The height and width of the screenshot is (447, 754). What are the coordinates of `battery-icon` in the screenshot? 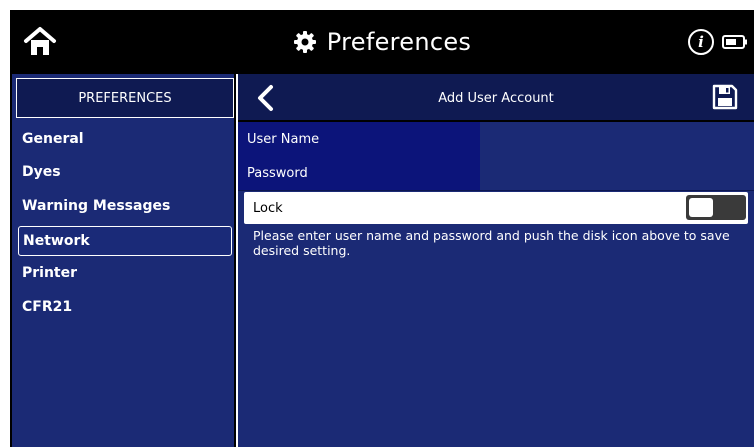 It's located at (734, 42).